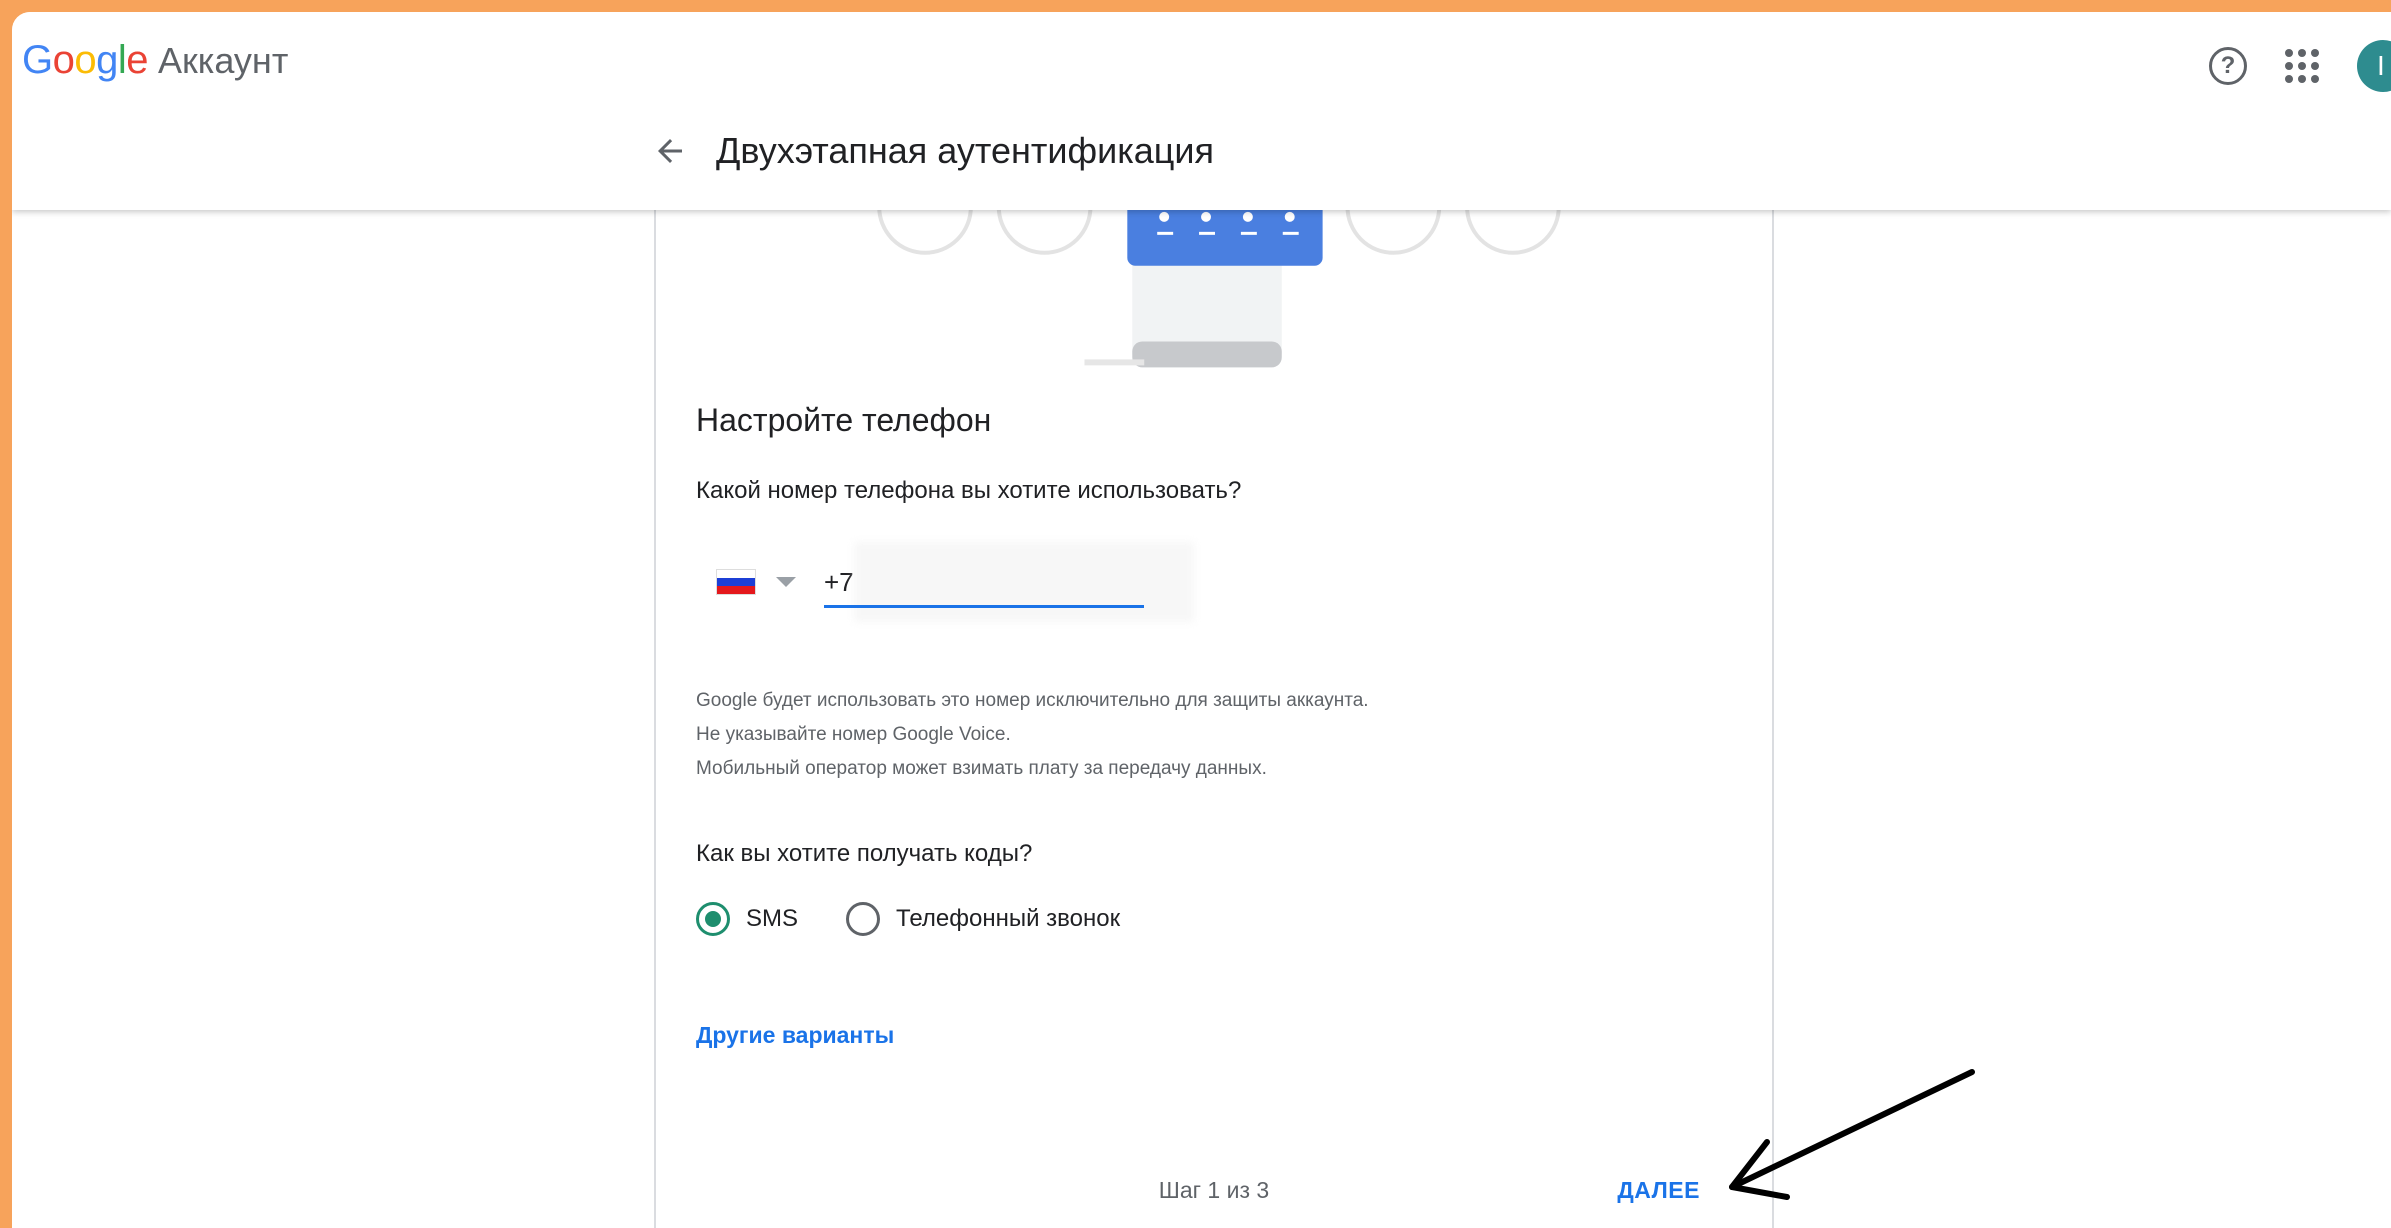  I want to click on phone-call-radio, so click(863, 919).